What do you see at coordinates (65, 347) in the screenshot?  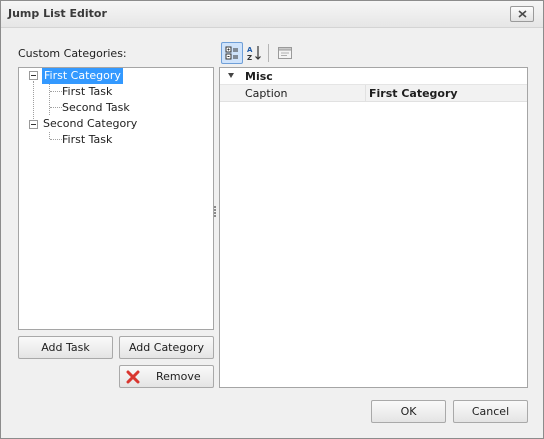 I see `add-task-button: Add Task` at bounding box center [65, 347].